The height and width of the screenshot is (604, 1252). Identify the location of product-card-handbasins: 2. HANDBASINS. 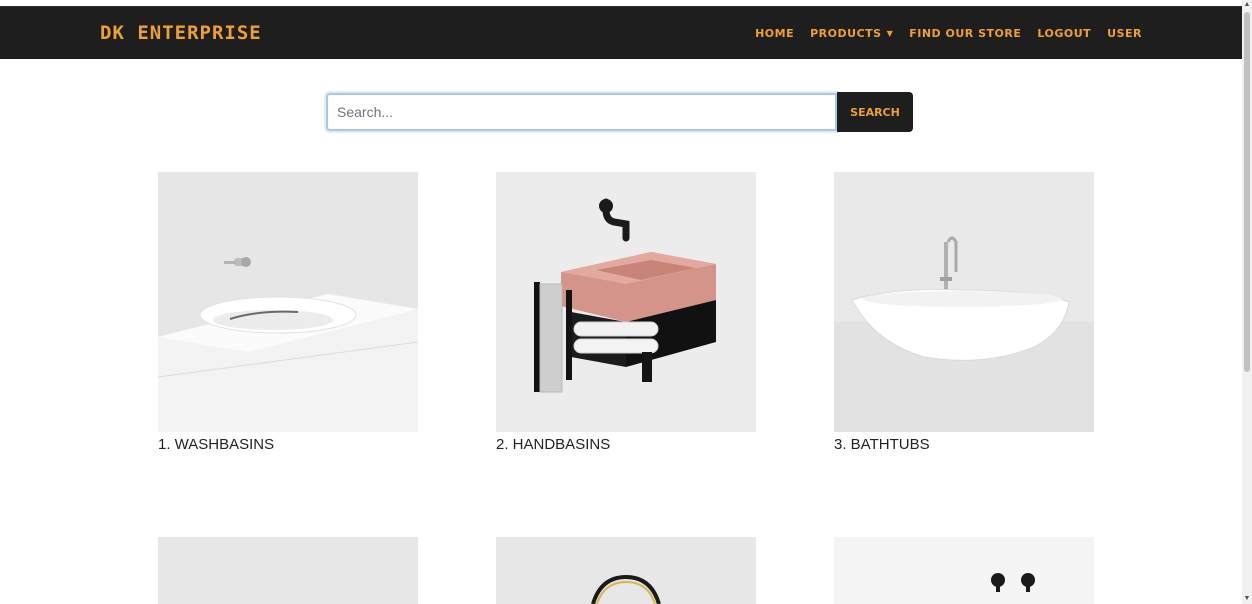
(626, 312).